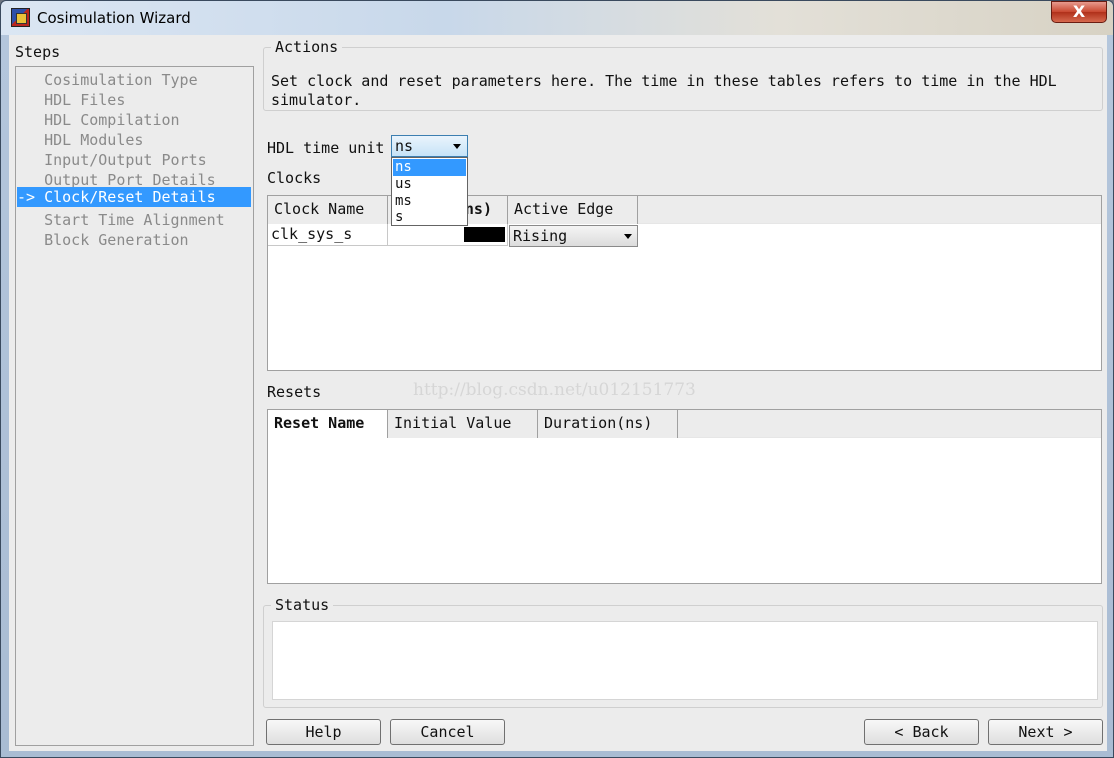 This screenshot has width=1114, height=758. Describe the element at coordinates (685, 660) in the screenshot. I see `status-text-area` at that location.